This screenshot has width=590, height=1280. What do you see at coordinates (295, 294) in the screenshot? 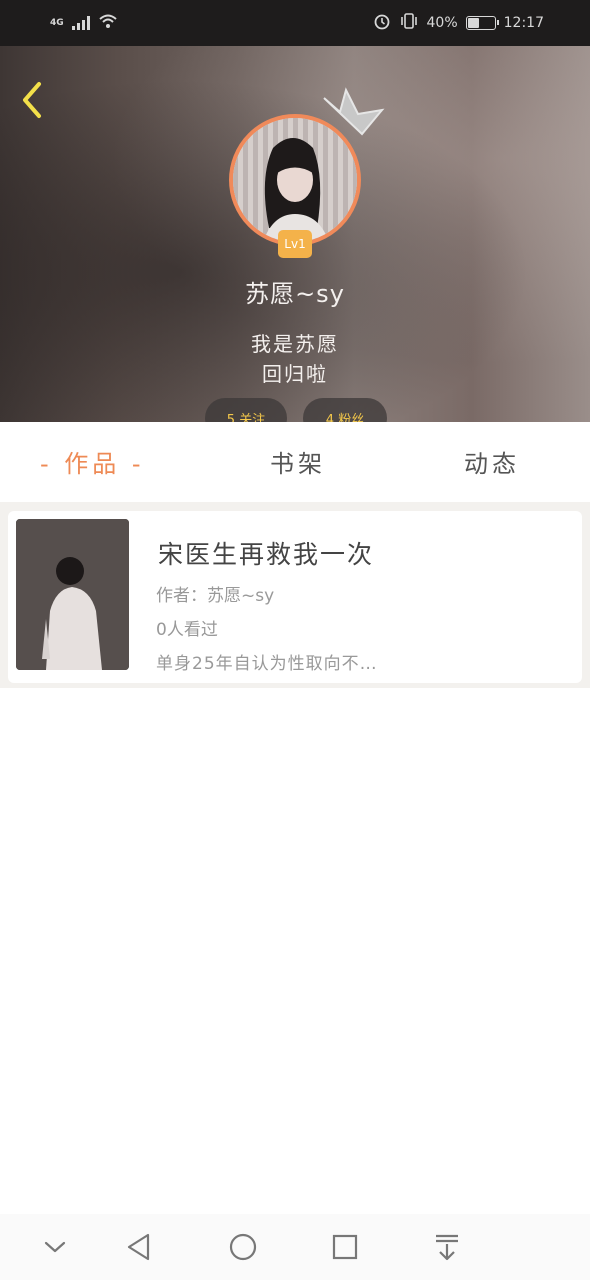
I see `username: 苏愿~sy` at bounding box center [295, 294].